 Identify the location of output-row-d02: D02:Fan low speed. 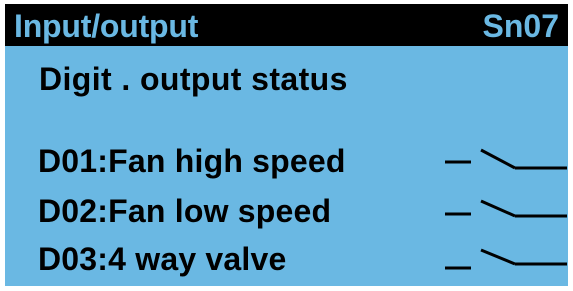
(303, 212).